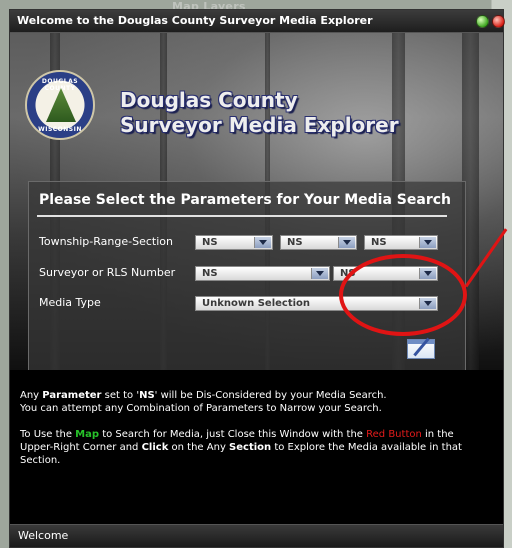  I want to click on red-button-highlight: Red Button, so click(394, 434).